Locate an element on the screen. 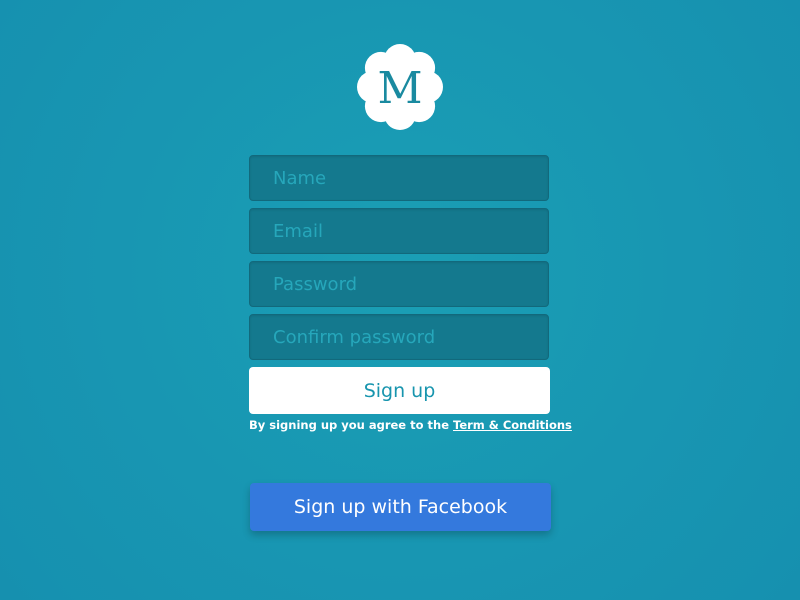 Image resolution: width=800 pixels, height=600 pixels. terms-link: Term & Conditions is located at coordinates (512, 425).